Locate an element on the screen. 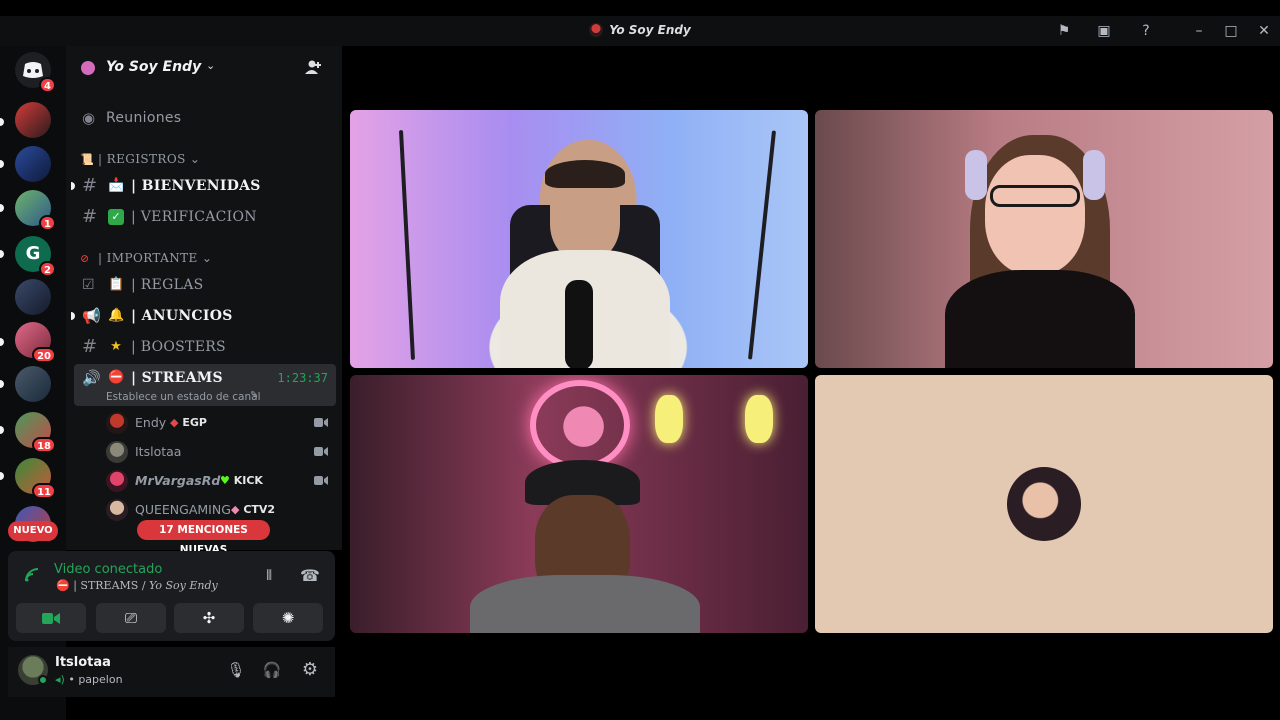  voice-live-icon: 🔊 is located at coordinates (91, 378).